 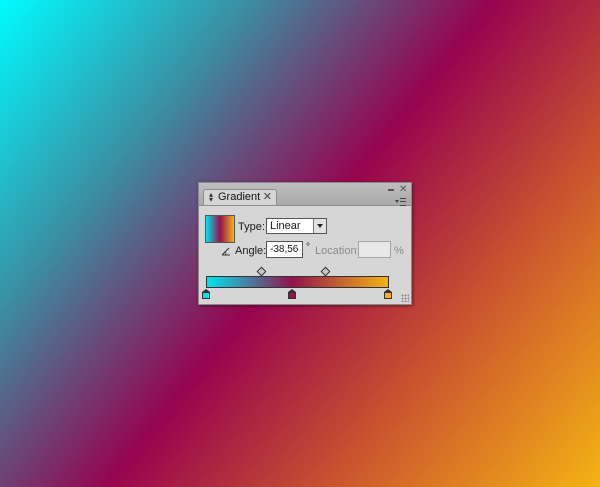 I want to click on tab-gradient: ▴ ▾ Gradient ✕, so click(x=240, y=197).